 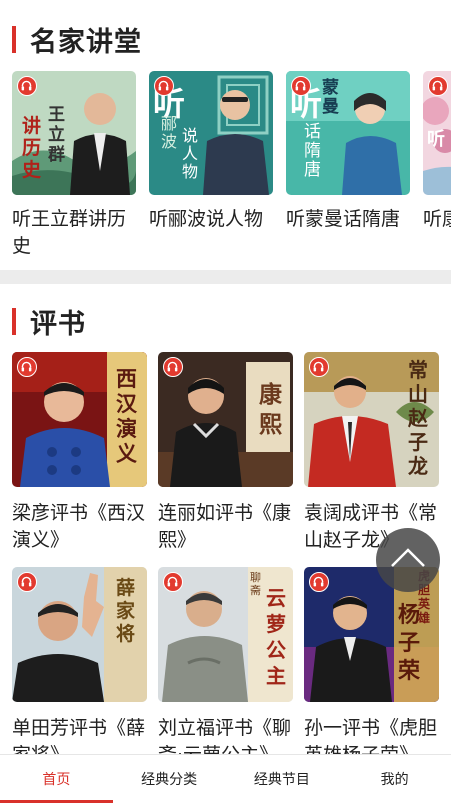 What do you see at coordinates (79, 634) in the screenshot?
I see `cover-image: 薛家将` at bounding box center [79, 634].